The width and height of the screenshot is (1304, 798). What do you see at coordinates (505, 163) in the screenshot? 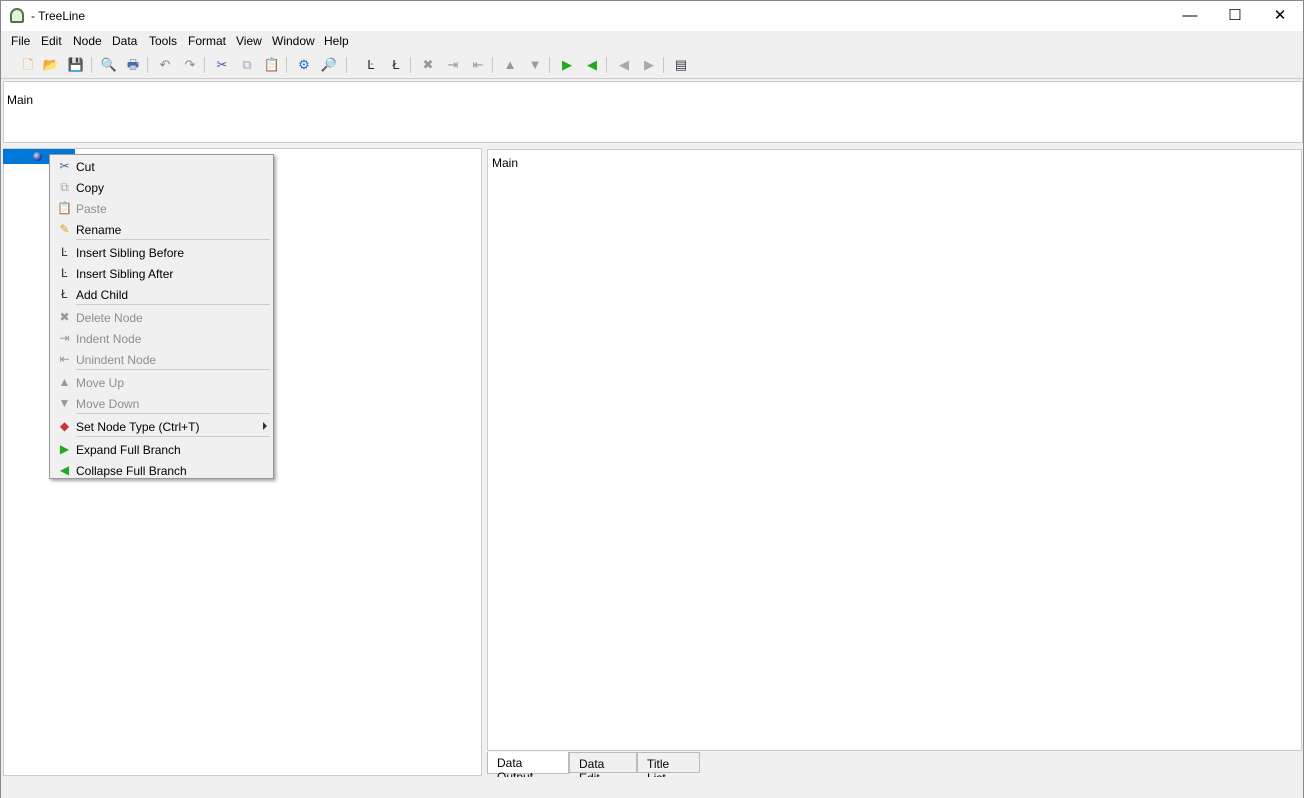
I see `output-text: Main` at bounding box center [505, 163].